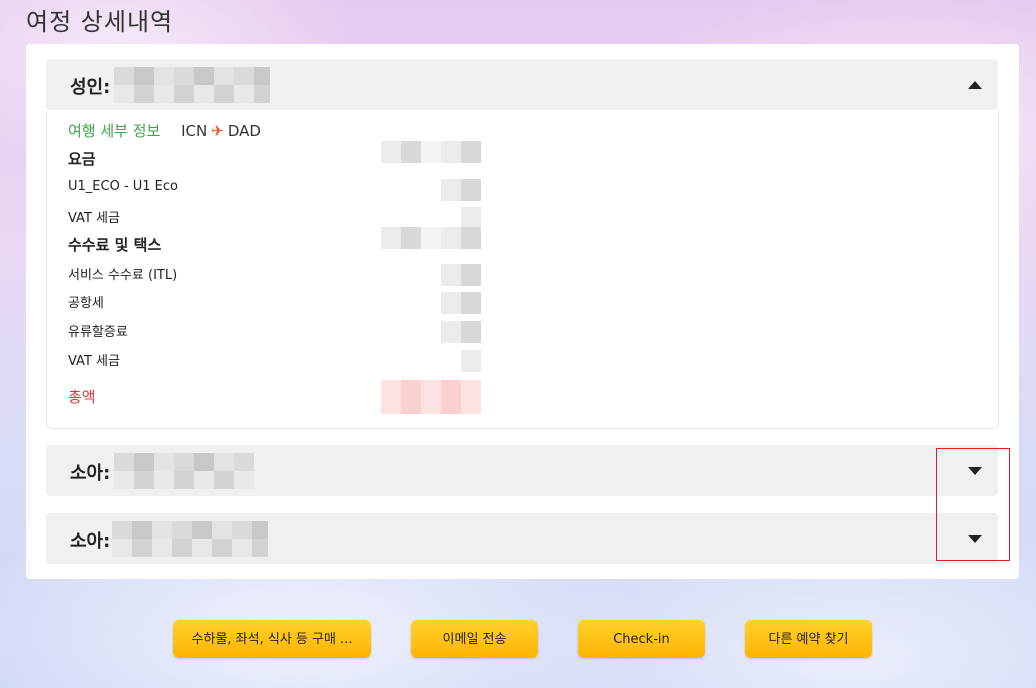 Image resolution: width=1036 pixels, height=688 pixels. Describe the element at coordinates (98, 332) in the screenshot. I see `fuel-surcharge: 유류할증료` at that location.